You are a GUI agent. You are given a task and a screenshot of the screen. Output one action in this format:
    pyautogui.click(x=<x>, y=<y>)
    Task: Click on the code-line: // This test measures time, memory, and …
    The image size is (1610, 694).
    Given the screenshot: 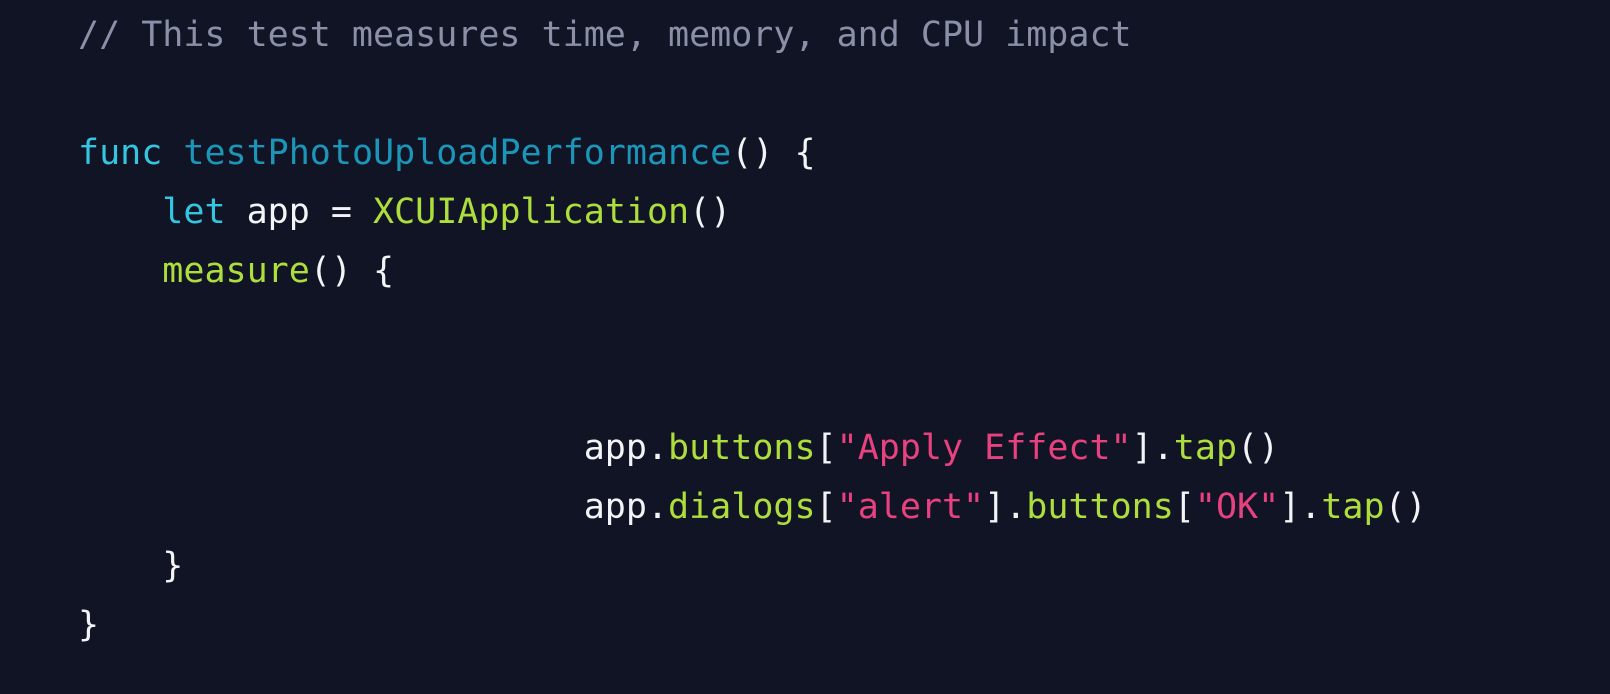 What is the action you would take?
    pyautogui.click(x=713, y=35)
    